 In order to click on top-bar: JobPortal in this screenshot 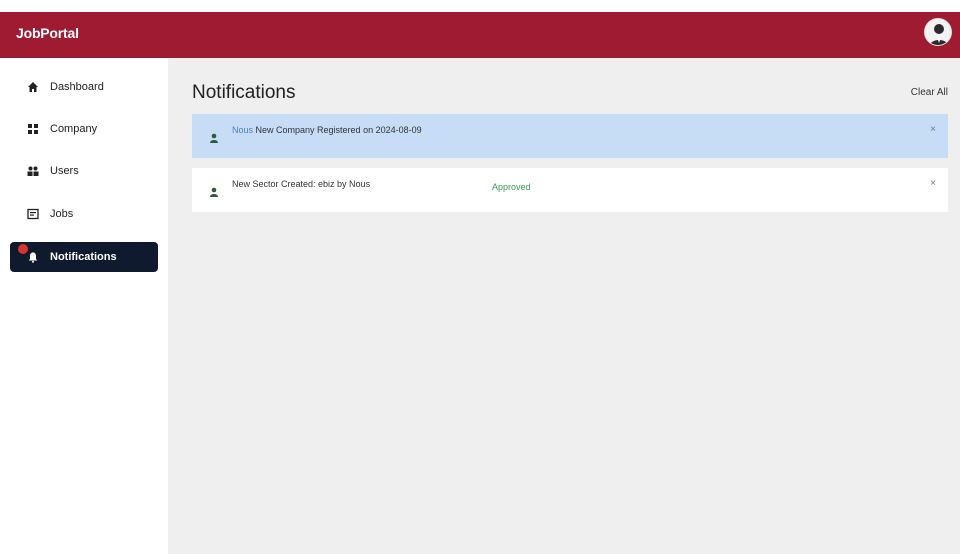, I will do `click(480, 29)`.